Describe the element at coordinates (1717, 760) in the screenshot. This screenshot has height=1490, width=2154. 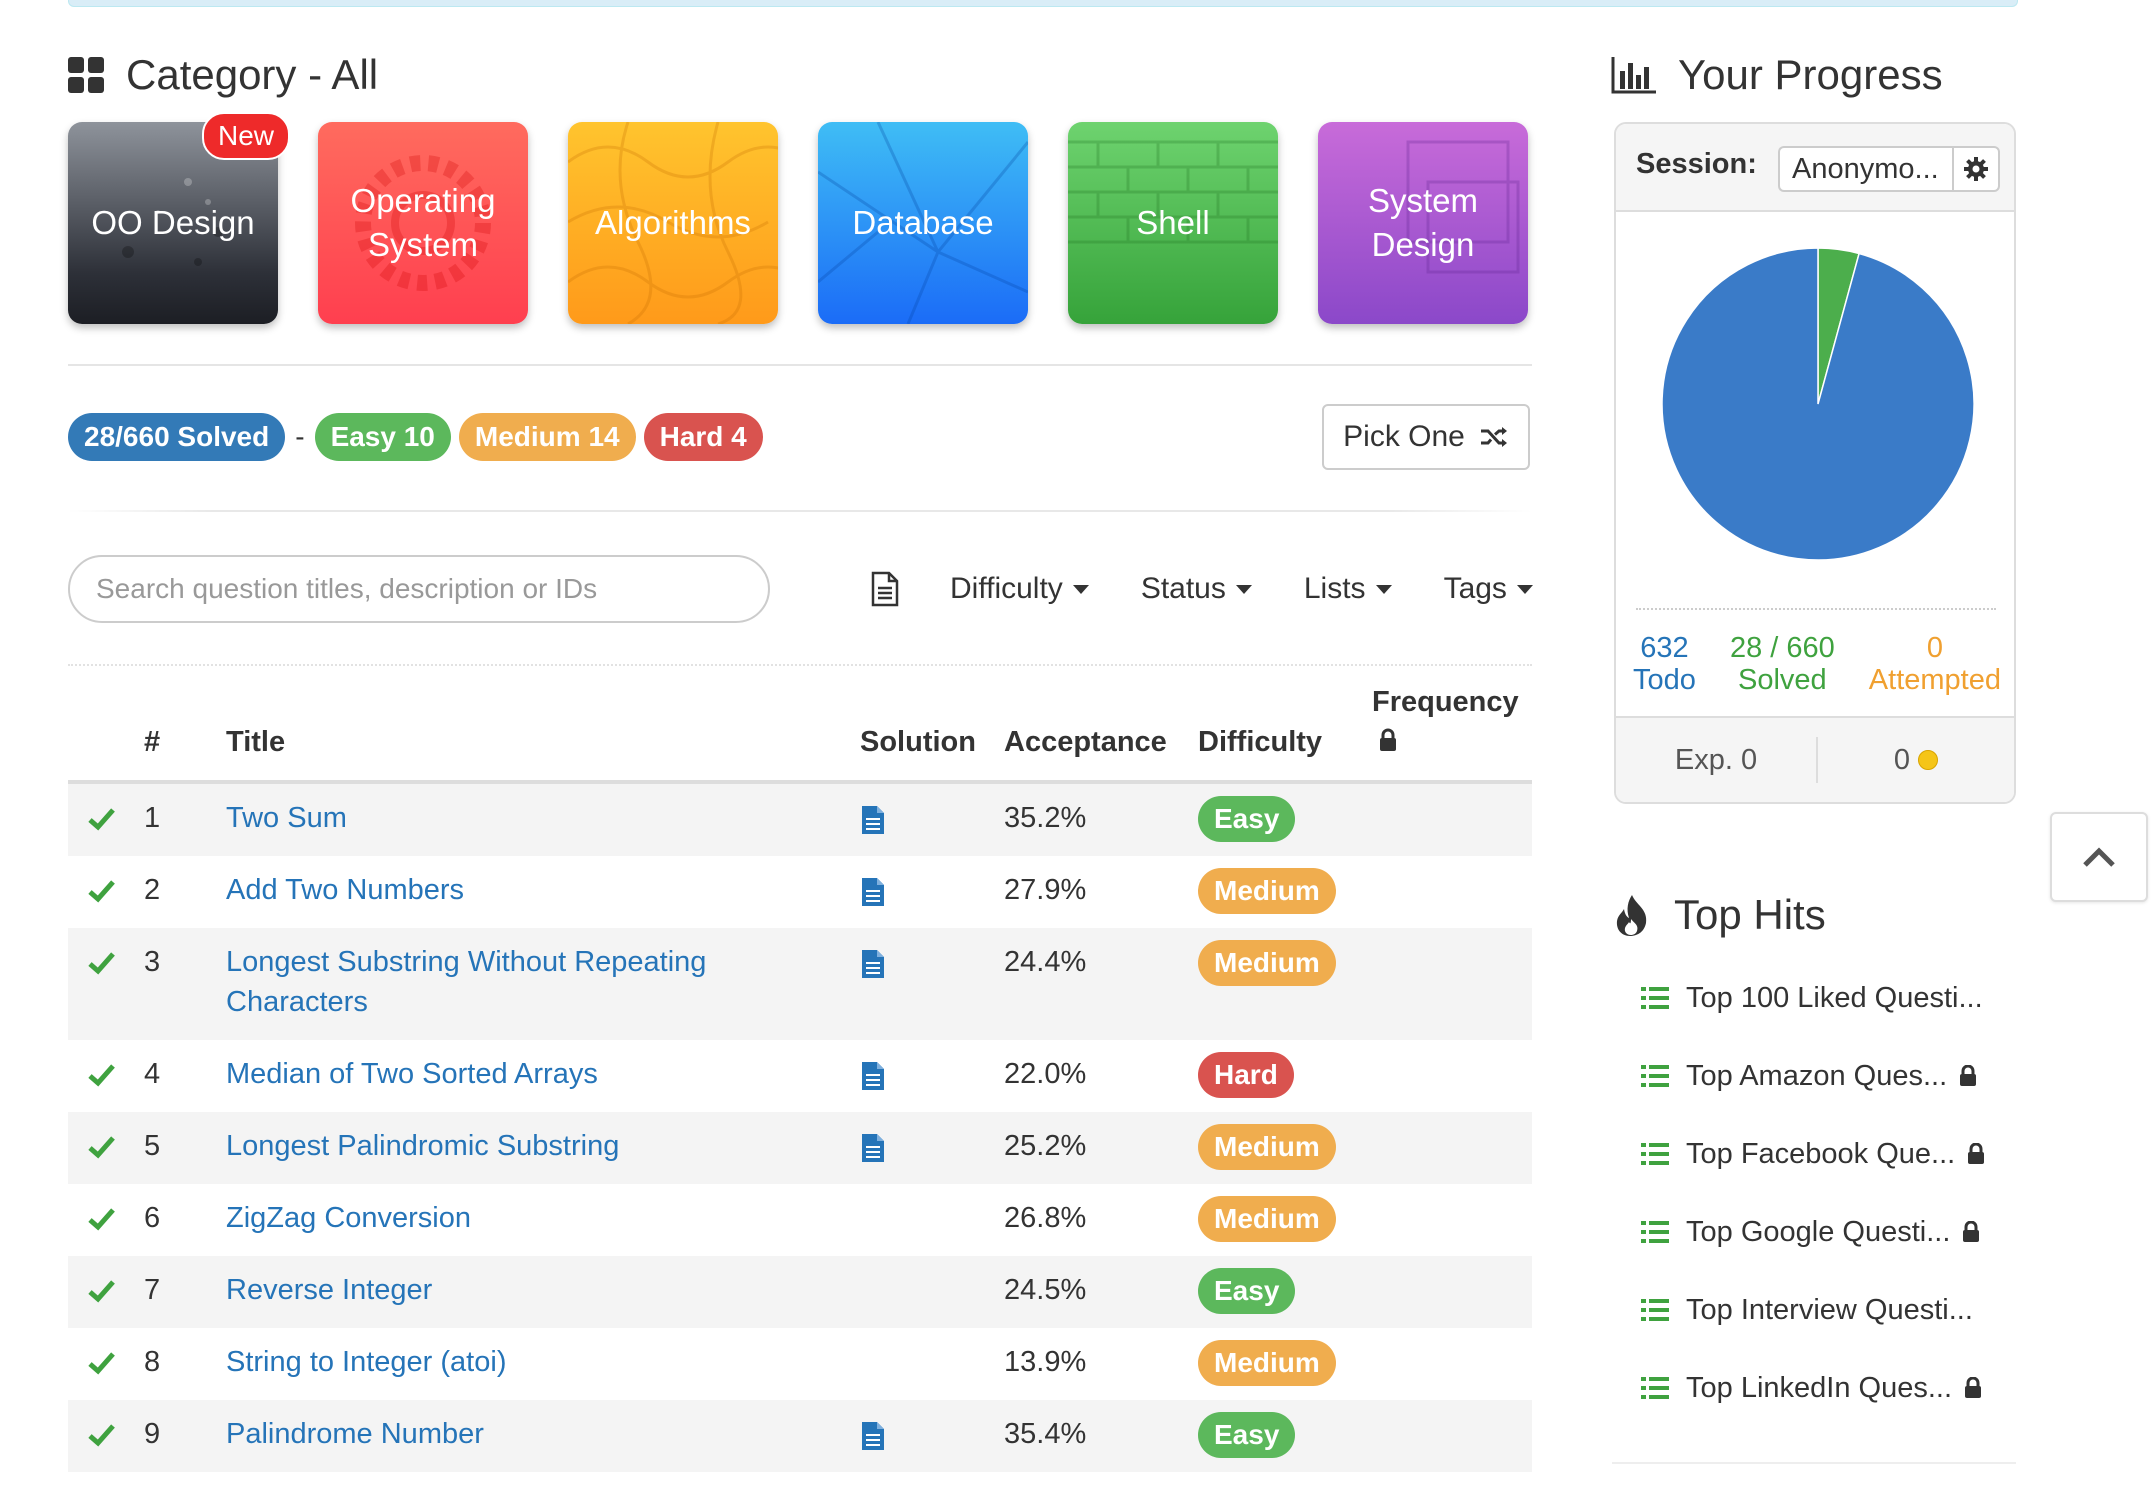
I see `experience-value: Exp. 0` at that location.